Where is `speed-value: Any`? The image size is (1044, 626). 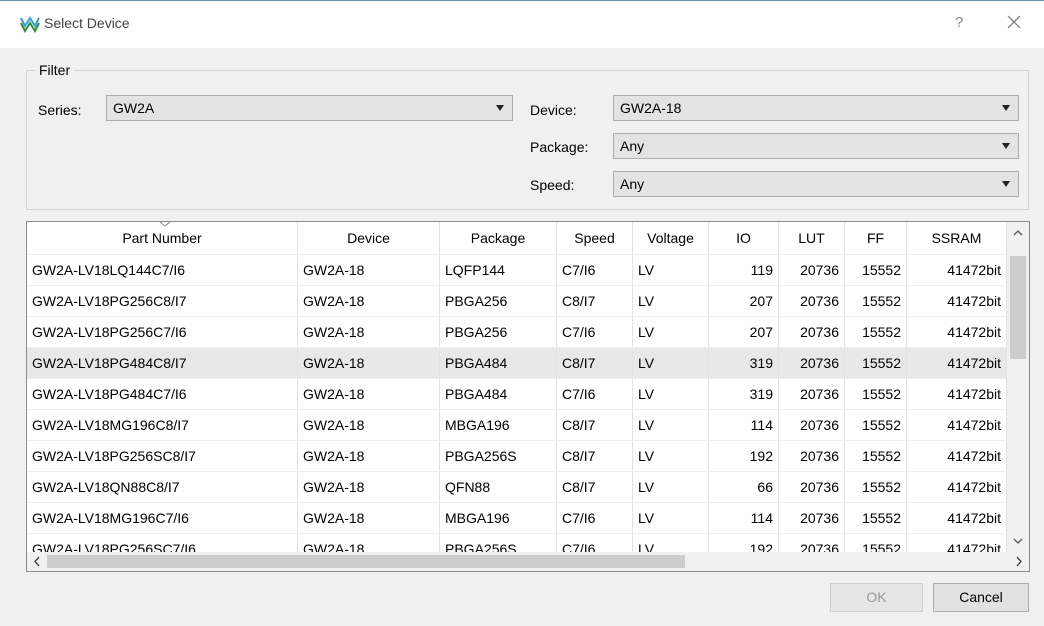
speed-value: Any is located at coordinates (632, 184).